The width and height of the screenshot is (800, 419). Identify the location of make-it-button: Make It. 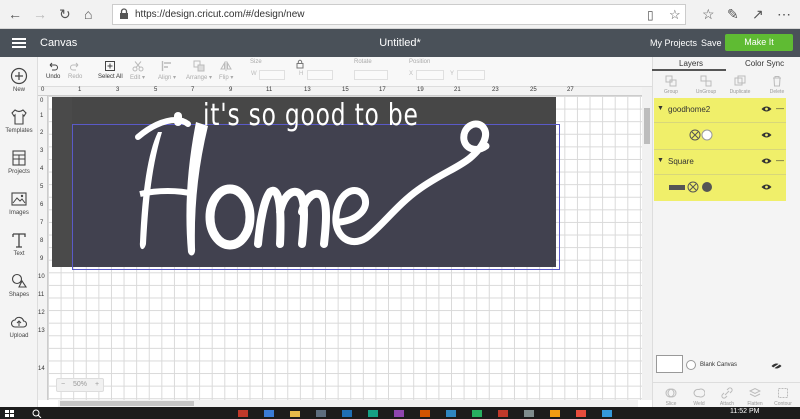
(759, 42).